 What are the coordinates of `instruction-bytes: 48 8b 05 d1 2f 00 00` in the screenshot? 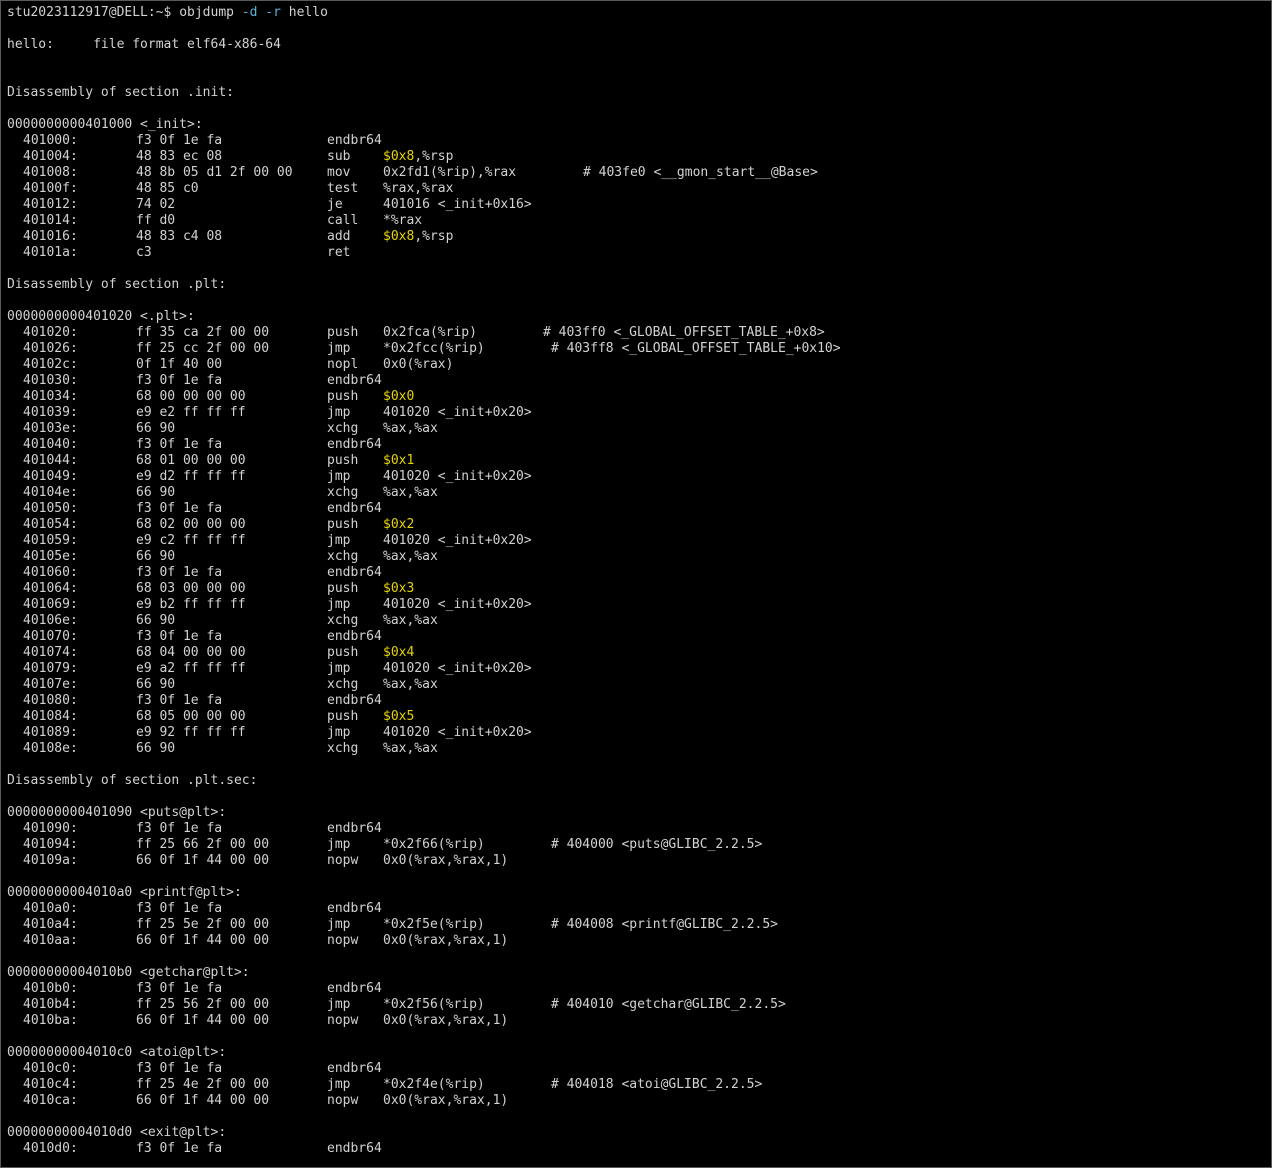 It's located at (214, 172).